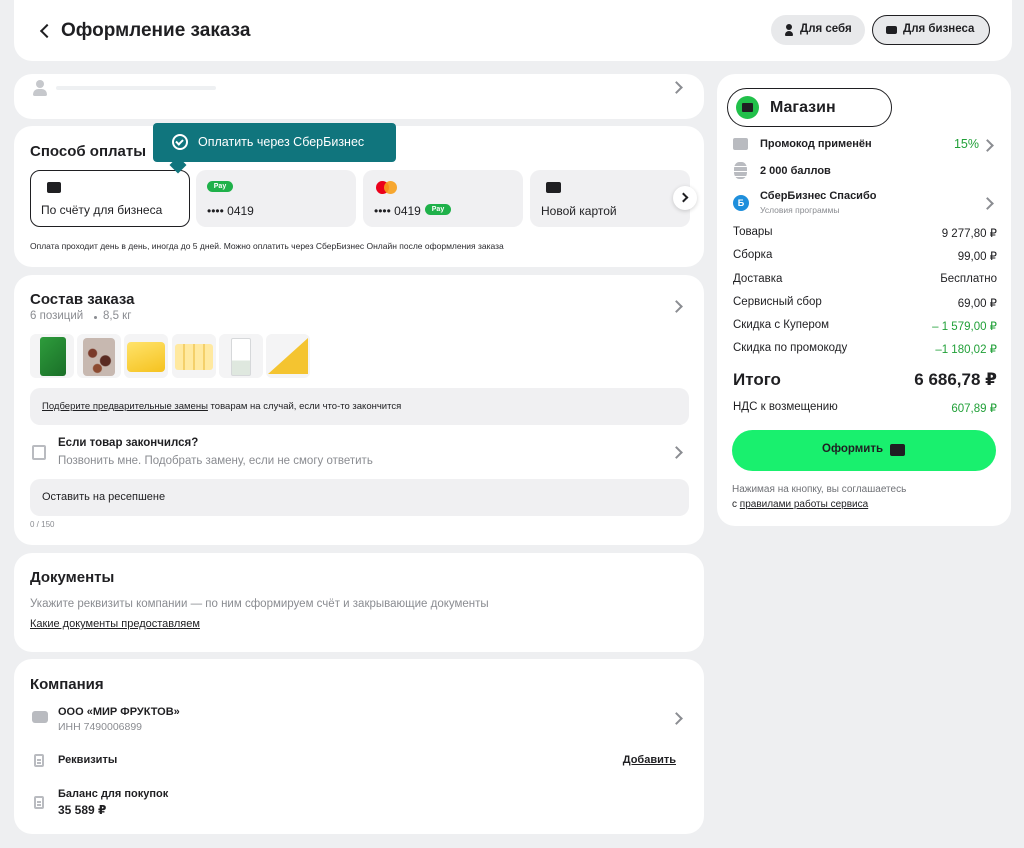  What do you see at coordinates (740, 170) in the screenshot?
I see `coins-icon` at bounding box center [740, 170].